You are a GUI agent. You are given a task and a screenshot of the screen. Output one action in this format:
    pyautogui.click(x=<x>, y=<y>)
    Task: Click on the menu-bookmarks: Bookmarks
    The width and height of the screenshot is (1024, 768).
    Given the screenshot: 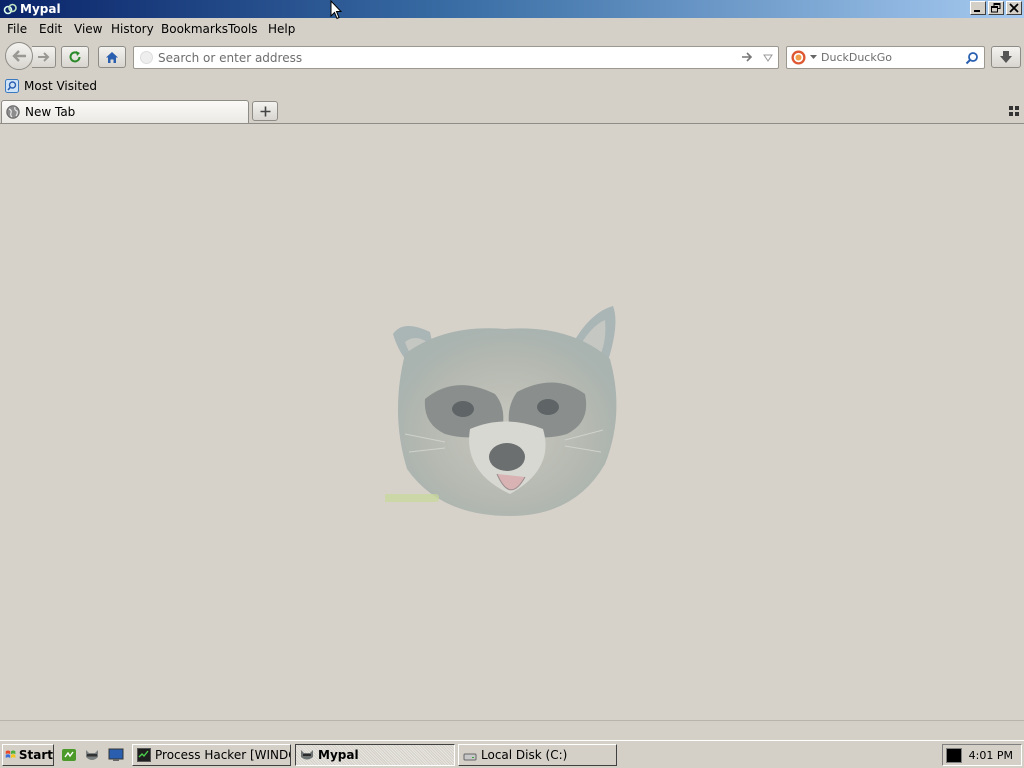 What is the action you would take?
    pyautogui.click(x=194, y=29)
    